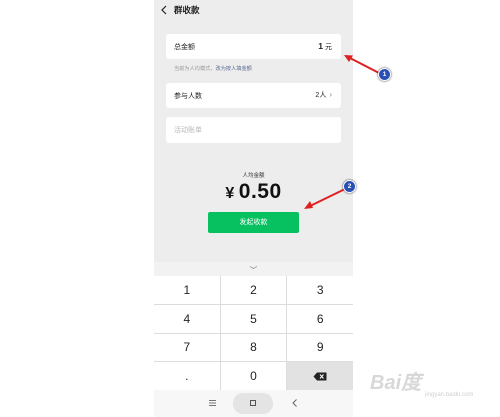 This screenshot has width=500, height=417. I want to click on header: 群收款, so click(253, 10).